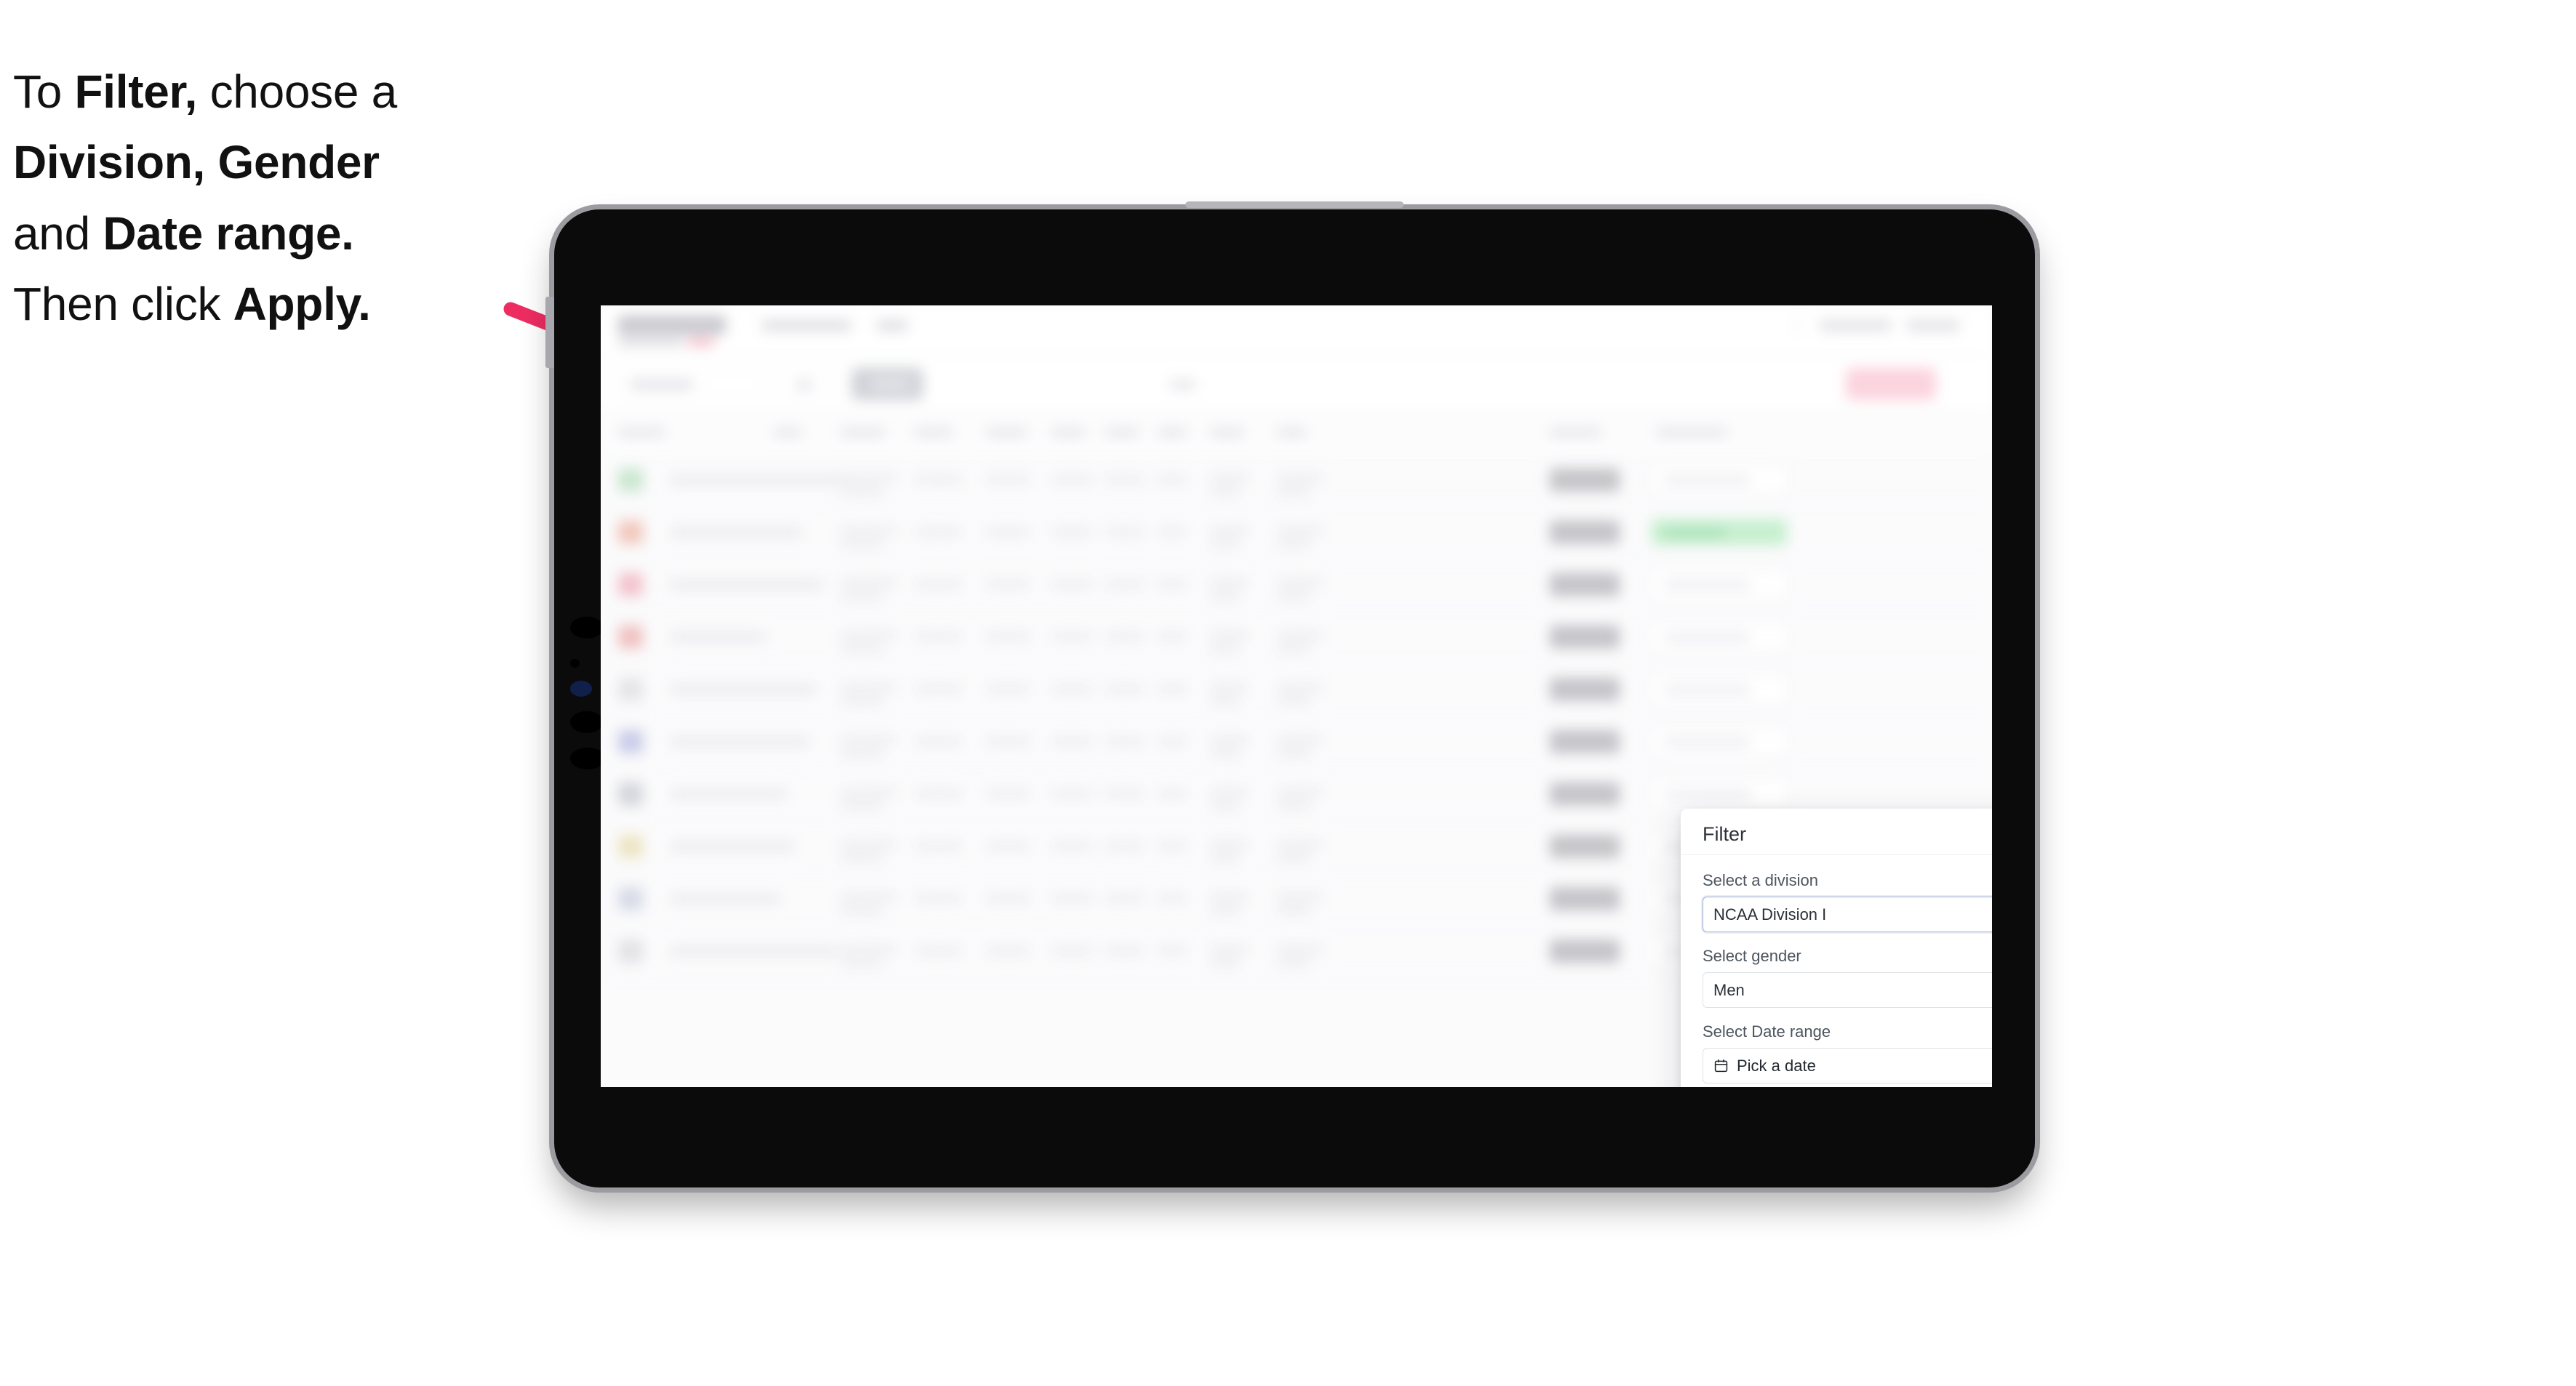 This screenshot has height=1386, width=2576. Describe the element at coordinates (1855, 326) in the screenshot. I see `nav-account-menu` at that location.